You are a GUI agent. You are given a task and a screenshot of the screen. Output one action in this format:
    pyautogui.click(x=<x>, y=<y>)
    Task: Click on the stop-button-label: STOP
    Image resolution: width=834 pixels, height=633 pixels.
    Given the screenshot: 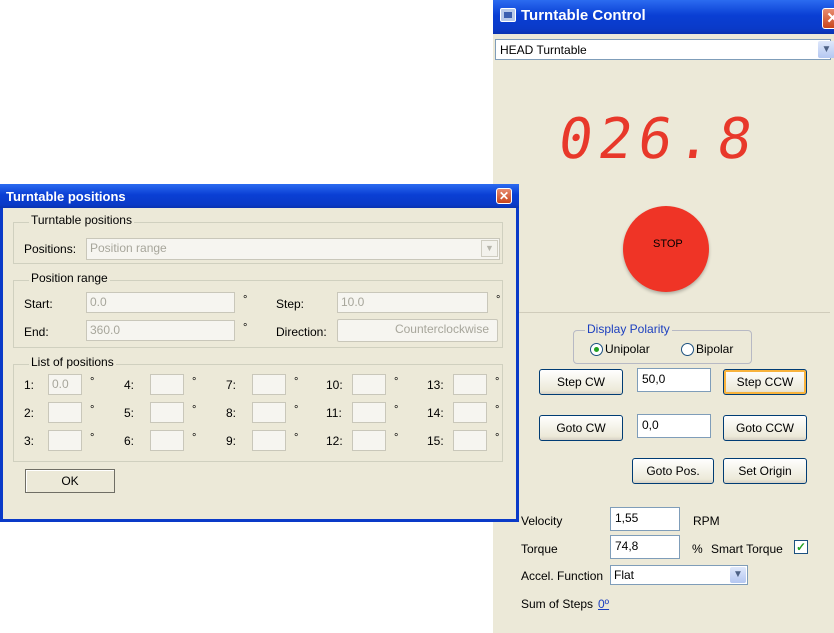 What is the action you would take?
    pyautogui.click(x=668, y=244)
    